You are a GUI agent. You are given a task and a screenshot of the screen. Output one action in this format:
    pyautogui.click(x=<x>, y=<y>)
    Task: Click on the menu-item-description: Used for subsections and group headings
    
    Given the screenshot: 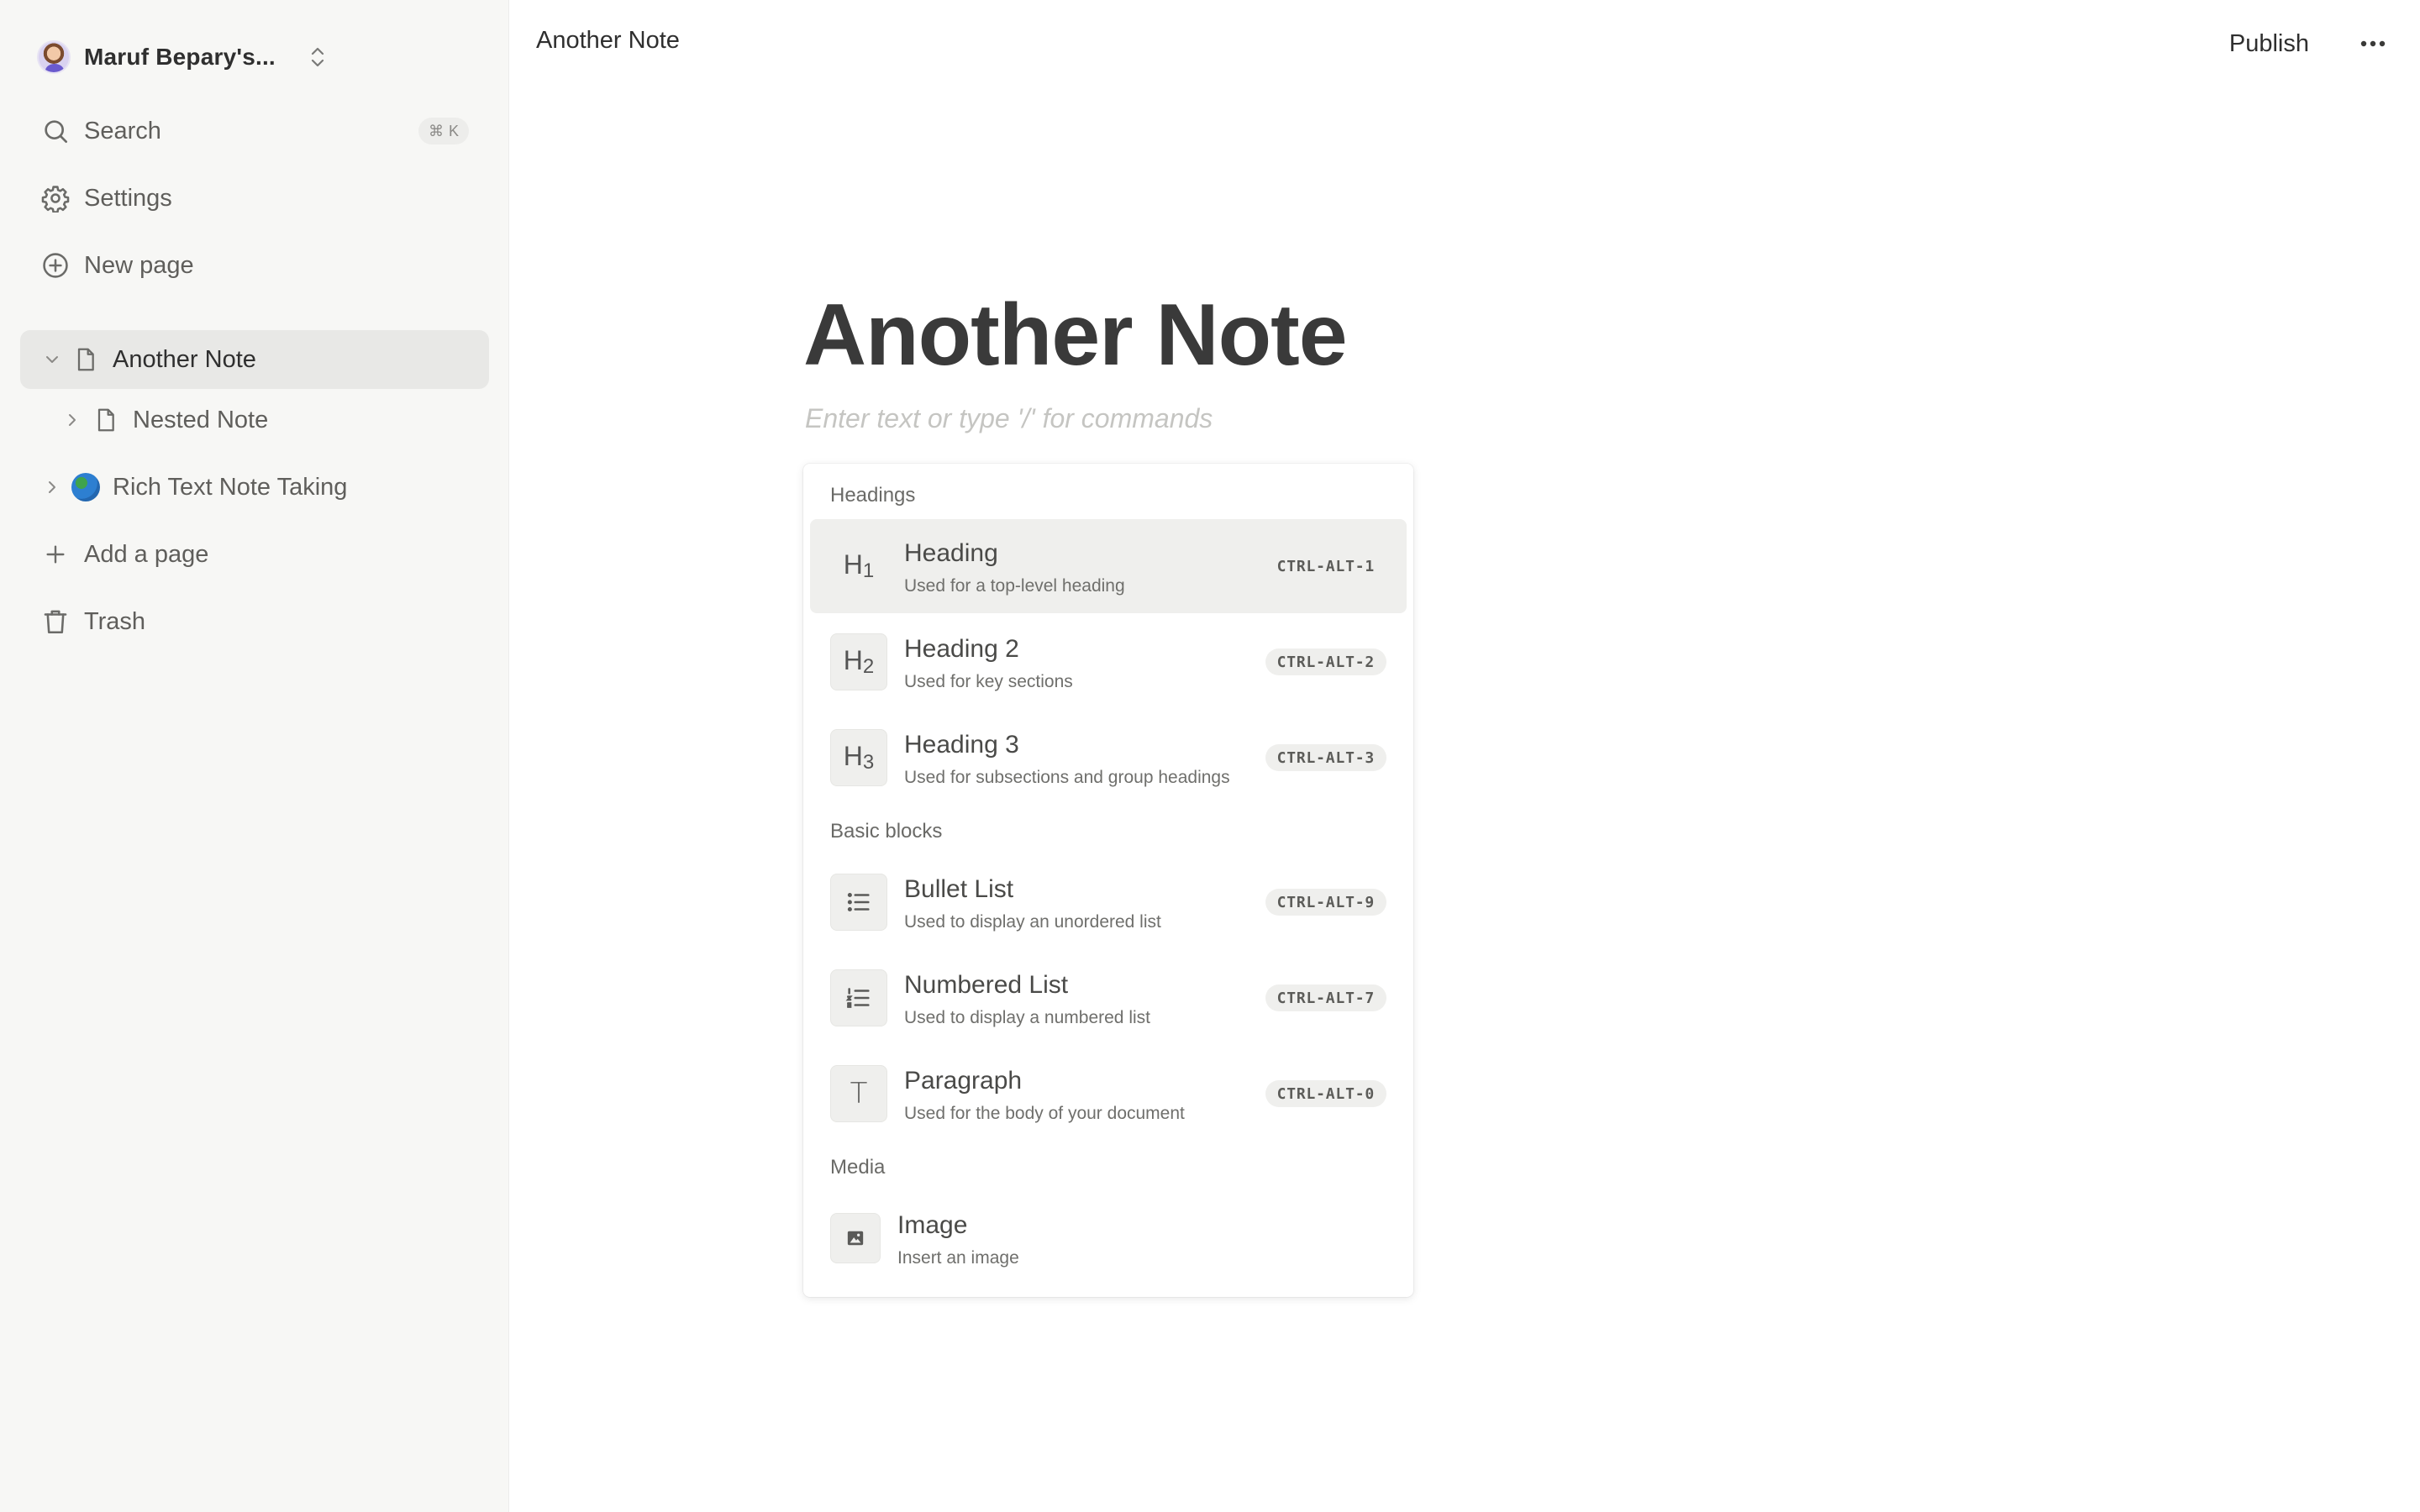 What is the action you would take?
    pyautogui.click(x=1067, y=777)
    